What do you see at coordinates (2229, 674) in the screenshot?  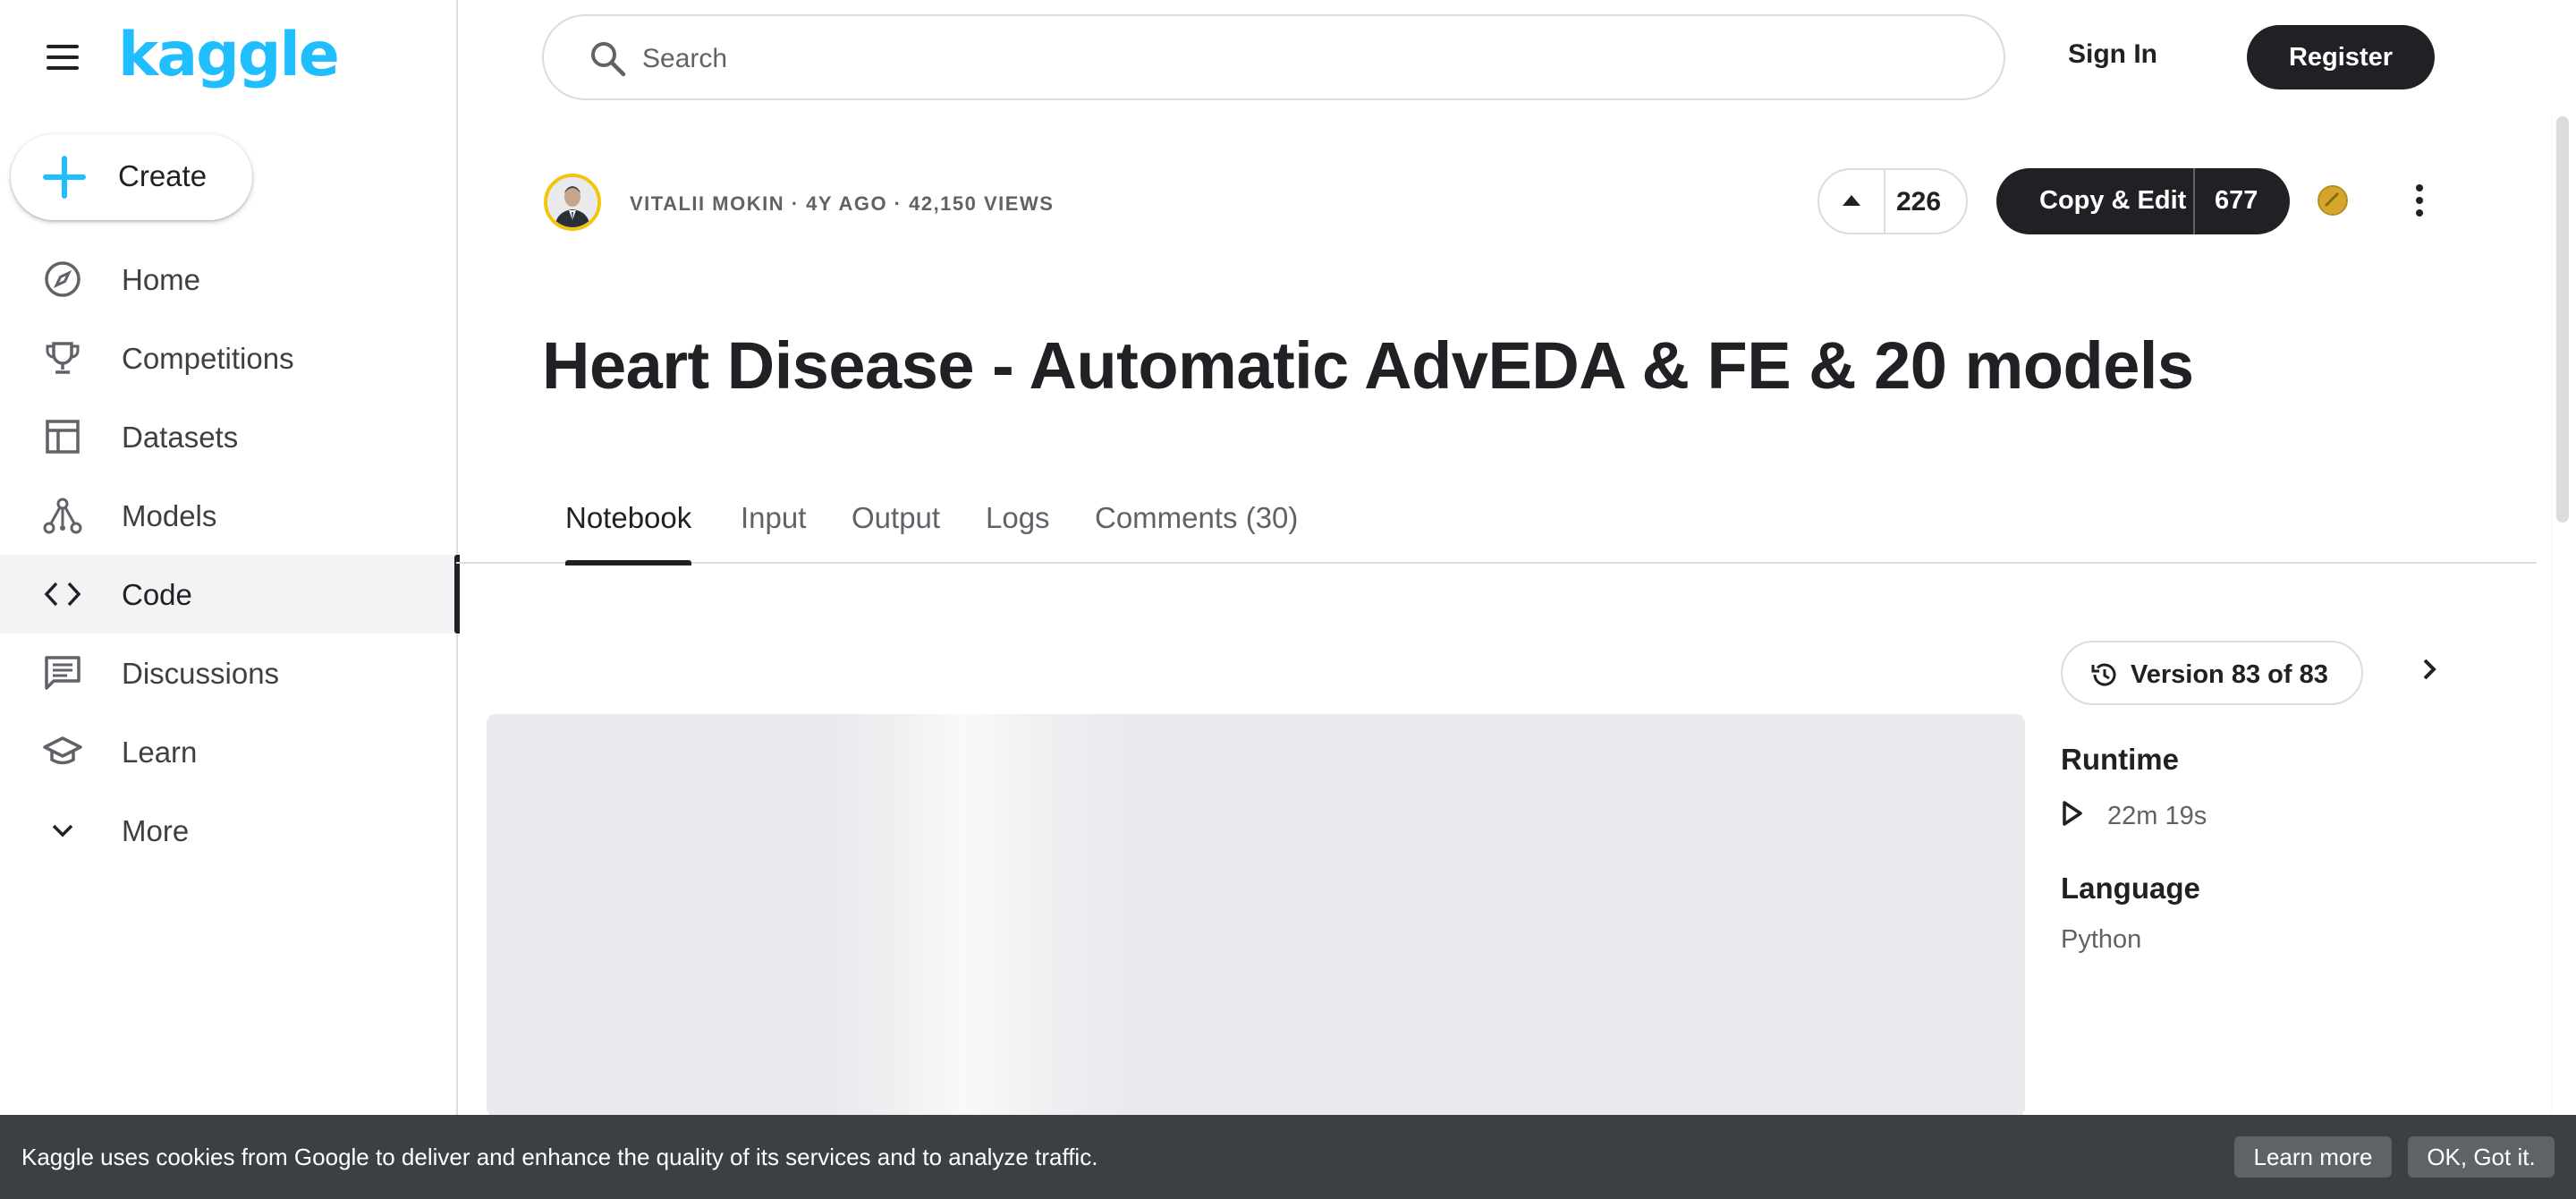 I see `version-label: Version 83 of 83` at bounding box center [2229, 674].